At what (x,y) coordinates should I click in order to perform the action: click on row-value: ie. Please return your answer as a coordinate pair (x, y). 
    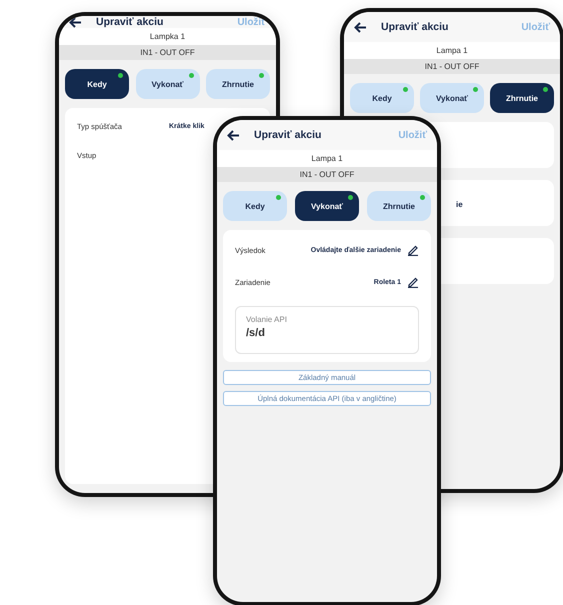
    Looking at the image, I should click on (460, 204).